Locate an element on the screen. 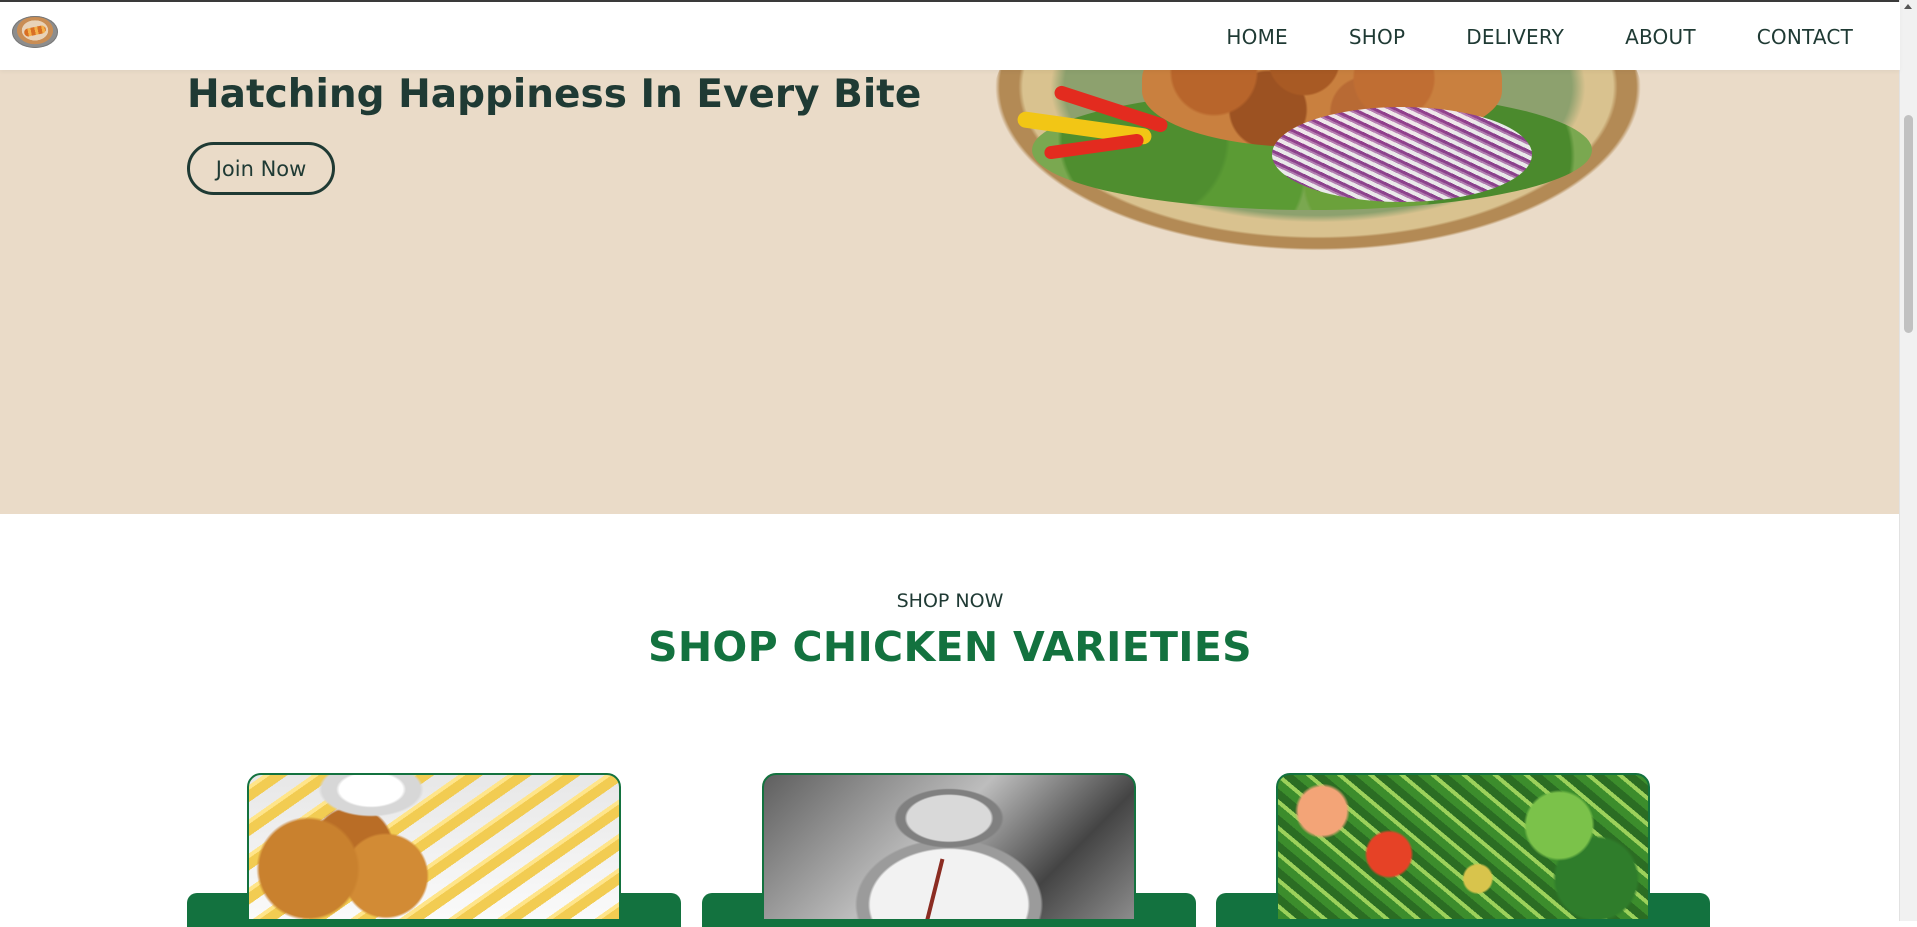 The height and width of the screenshot is (927, 1917). fried-chicken-plate-image is located at coordinates (1318, 161).